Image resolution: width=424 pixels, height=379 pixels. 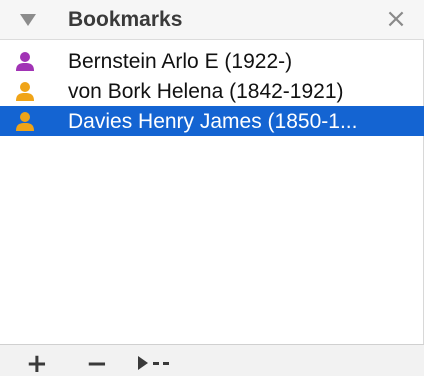 I want to click on disclosure-triangle-icon, so click(x=28, y=20).